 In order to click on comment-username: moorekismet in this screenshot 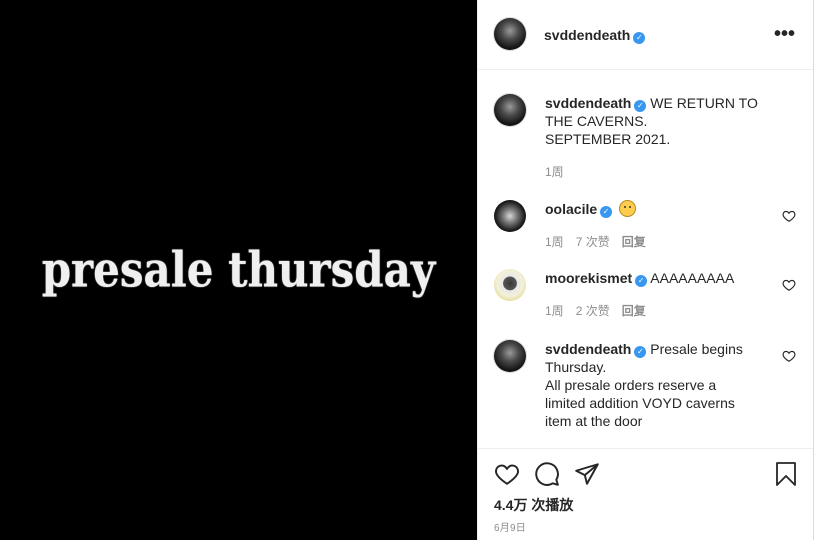, I will do `click(588, 278)`.